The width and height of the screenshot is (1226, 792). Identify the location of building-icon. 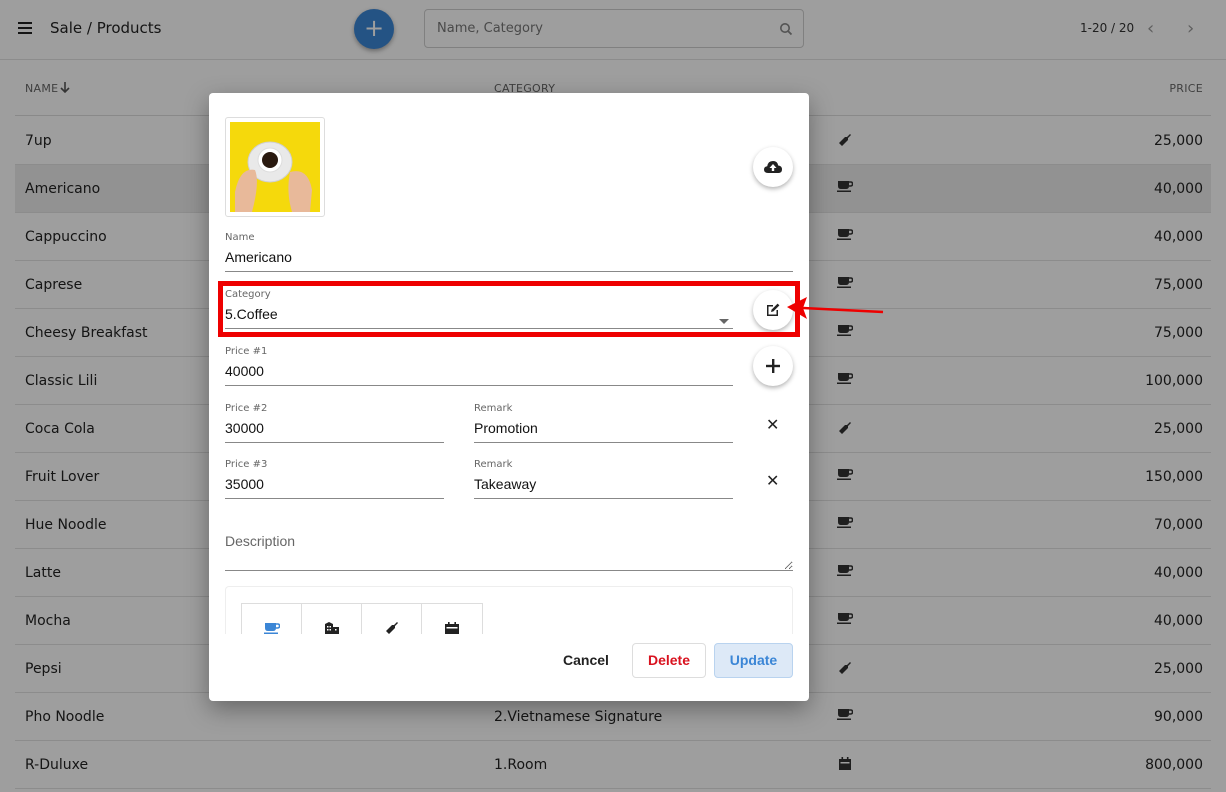
(332, 628).